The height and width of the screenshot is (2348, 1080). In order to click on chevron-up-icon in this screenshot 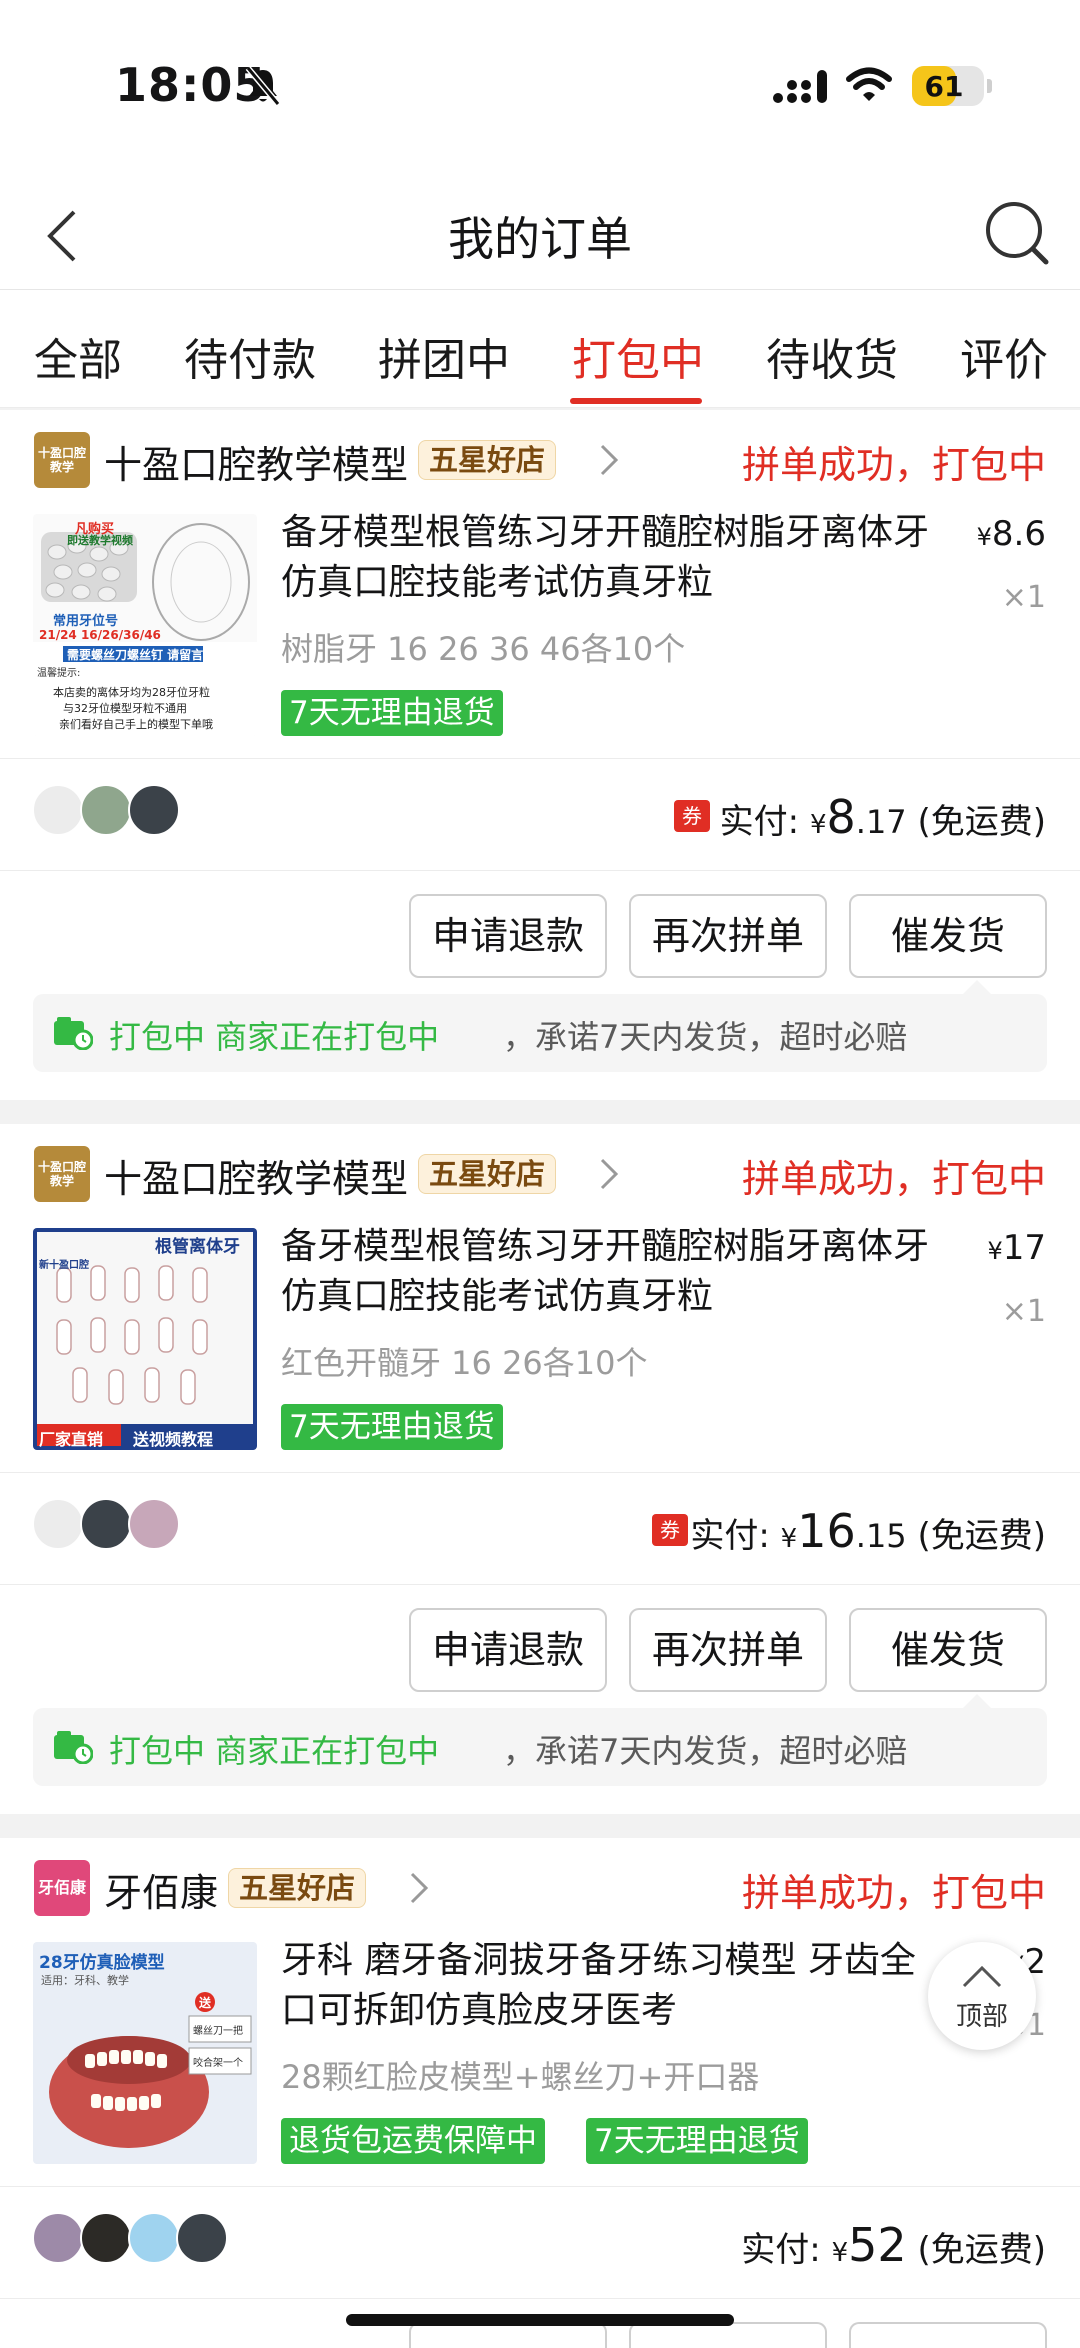, I will do `click(982, 1976)`.